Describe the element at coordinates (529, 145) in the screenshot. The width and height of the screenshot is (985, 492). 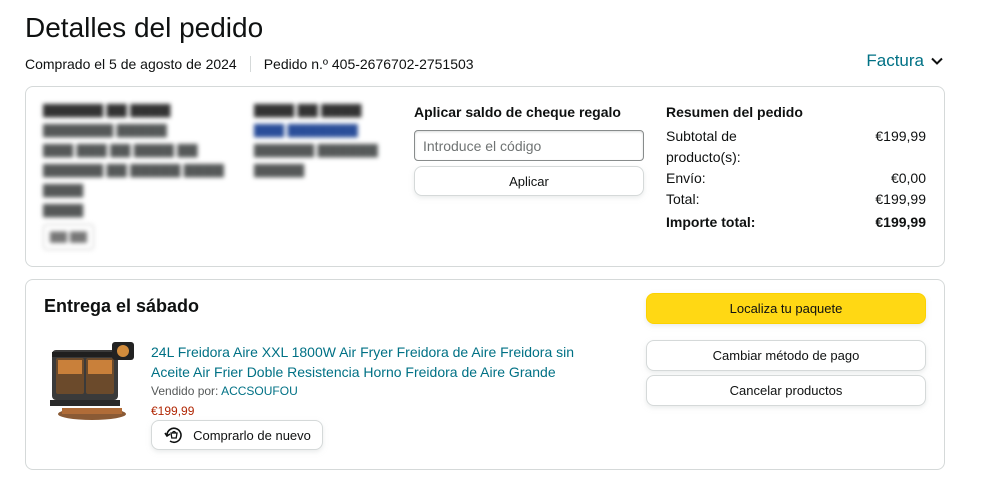
I see `gift-code-input` at that location.